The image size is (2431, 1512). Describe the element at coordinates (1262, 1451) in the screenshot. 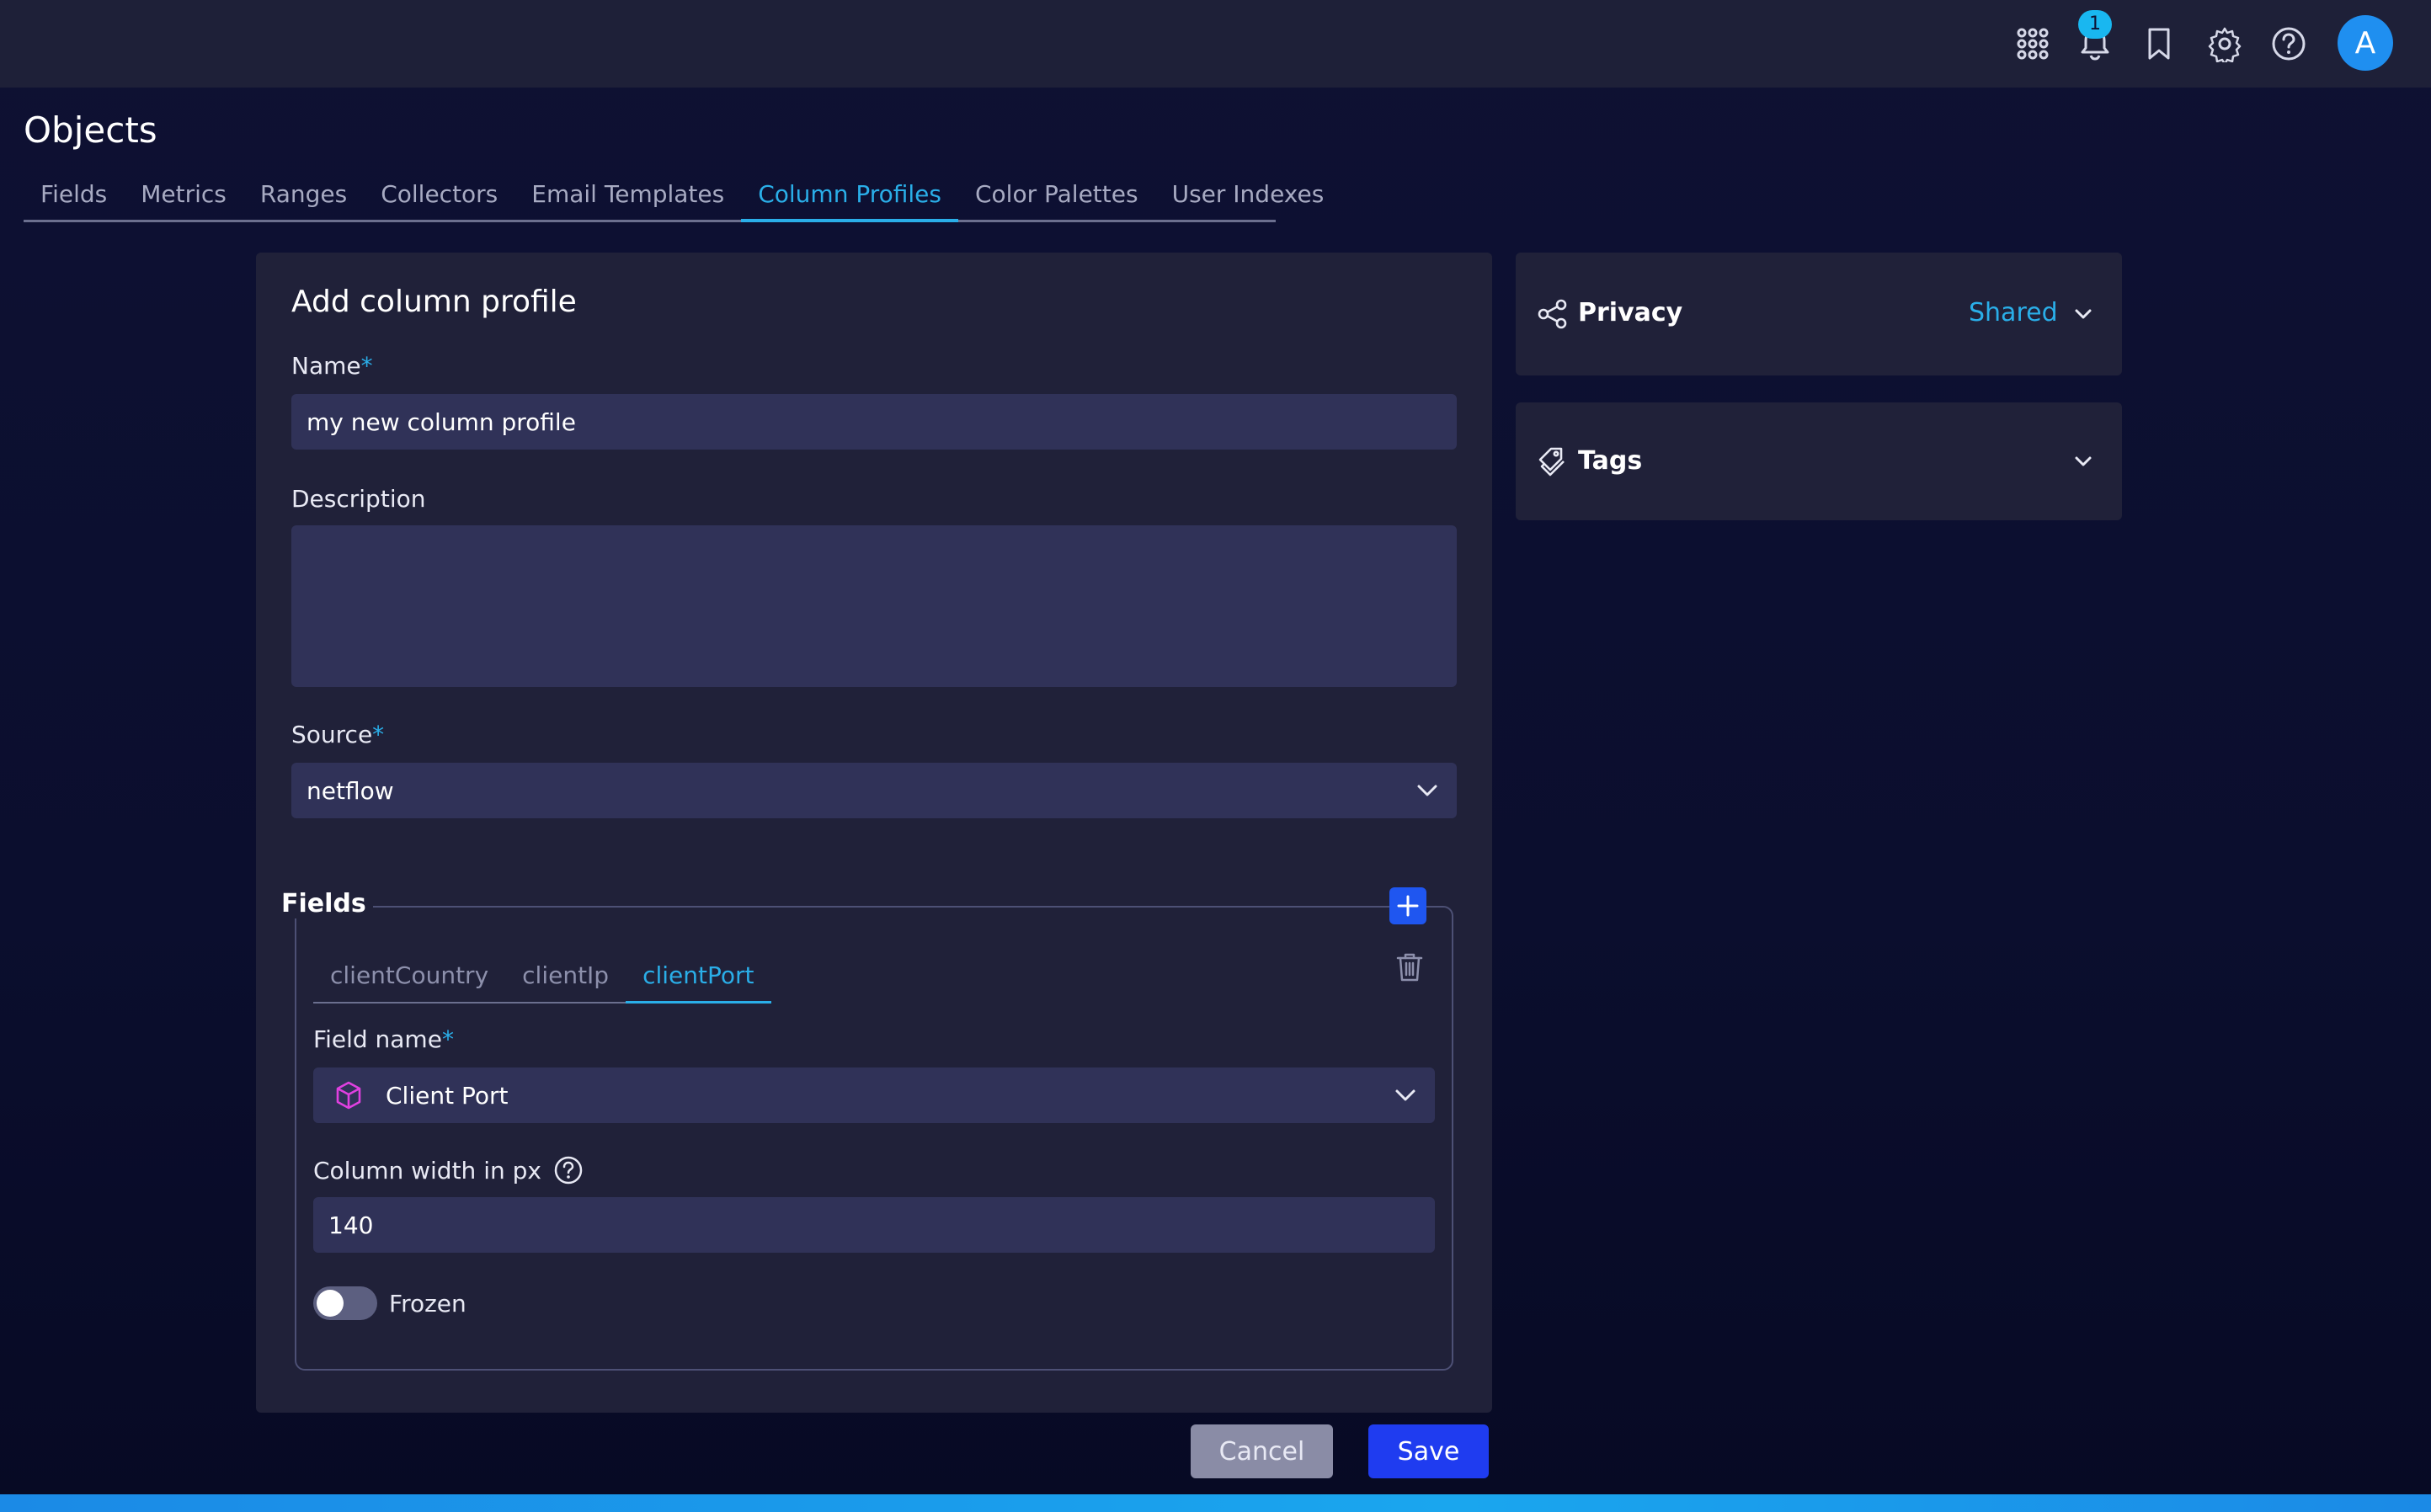

I see `cancel-button: Cancel` at that location.